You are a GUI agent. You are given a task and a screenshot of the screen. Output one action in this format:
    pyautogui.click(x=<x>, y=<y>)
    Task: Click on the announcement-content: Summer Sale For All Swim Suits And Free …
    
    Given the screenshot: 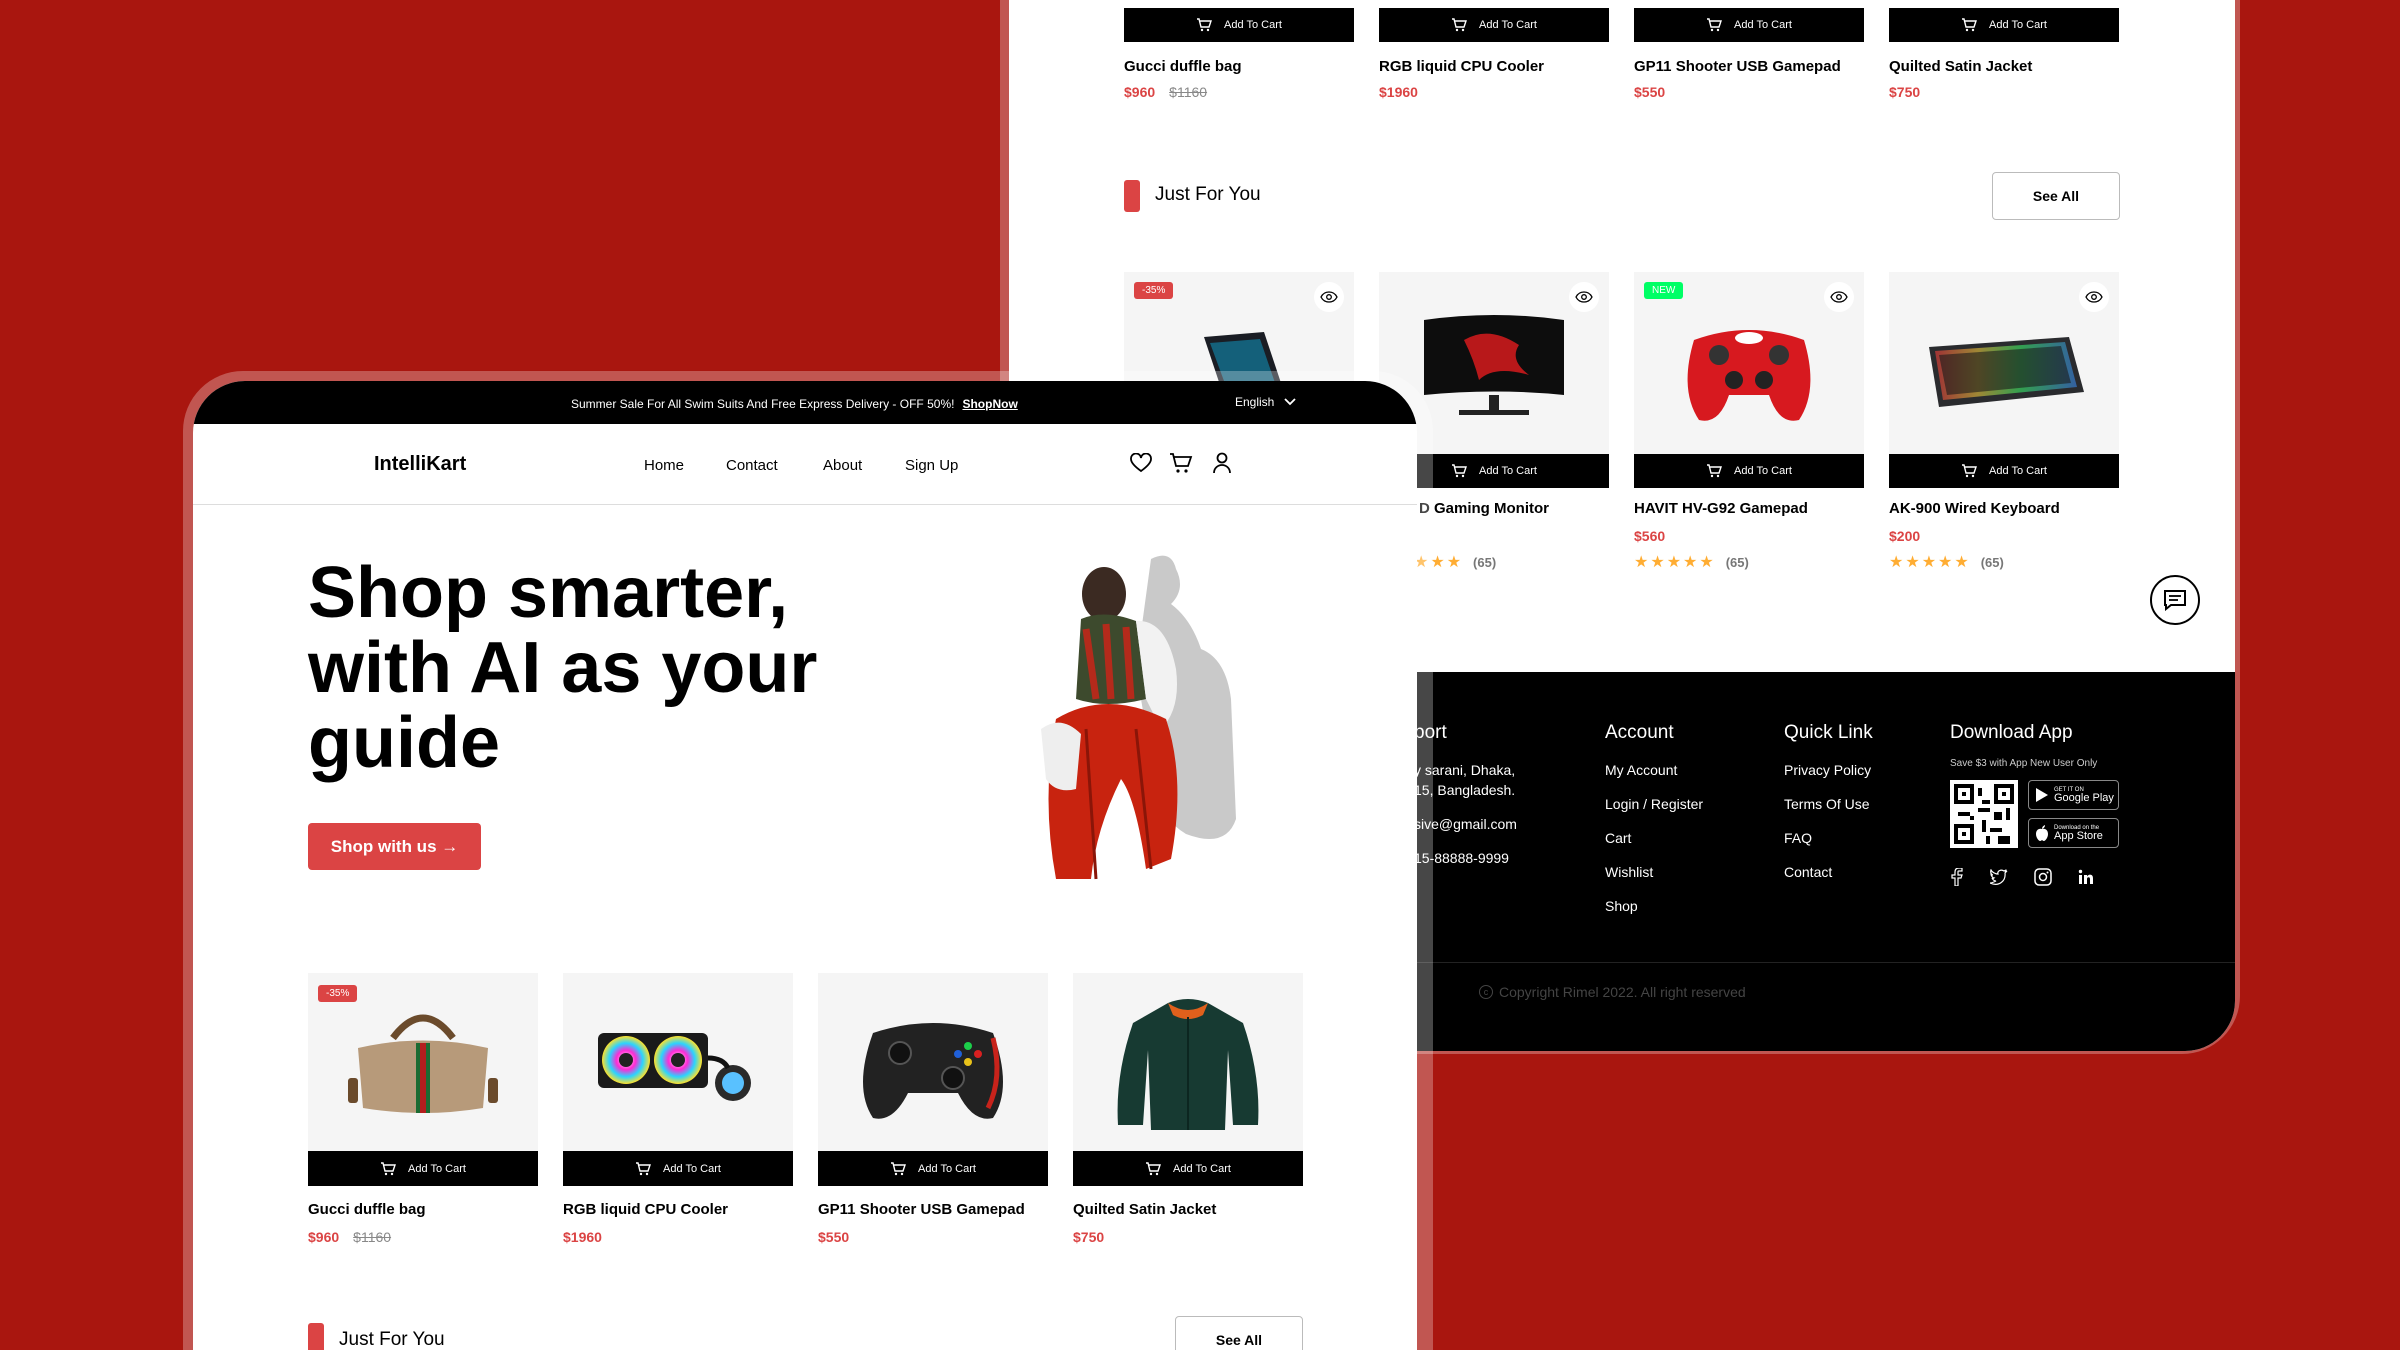 What is the action you would take?
    pyautogui.click(x=794, y=404)
    